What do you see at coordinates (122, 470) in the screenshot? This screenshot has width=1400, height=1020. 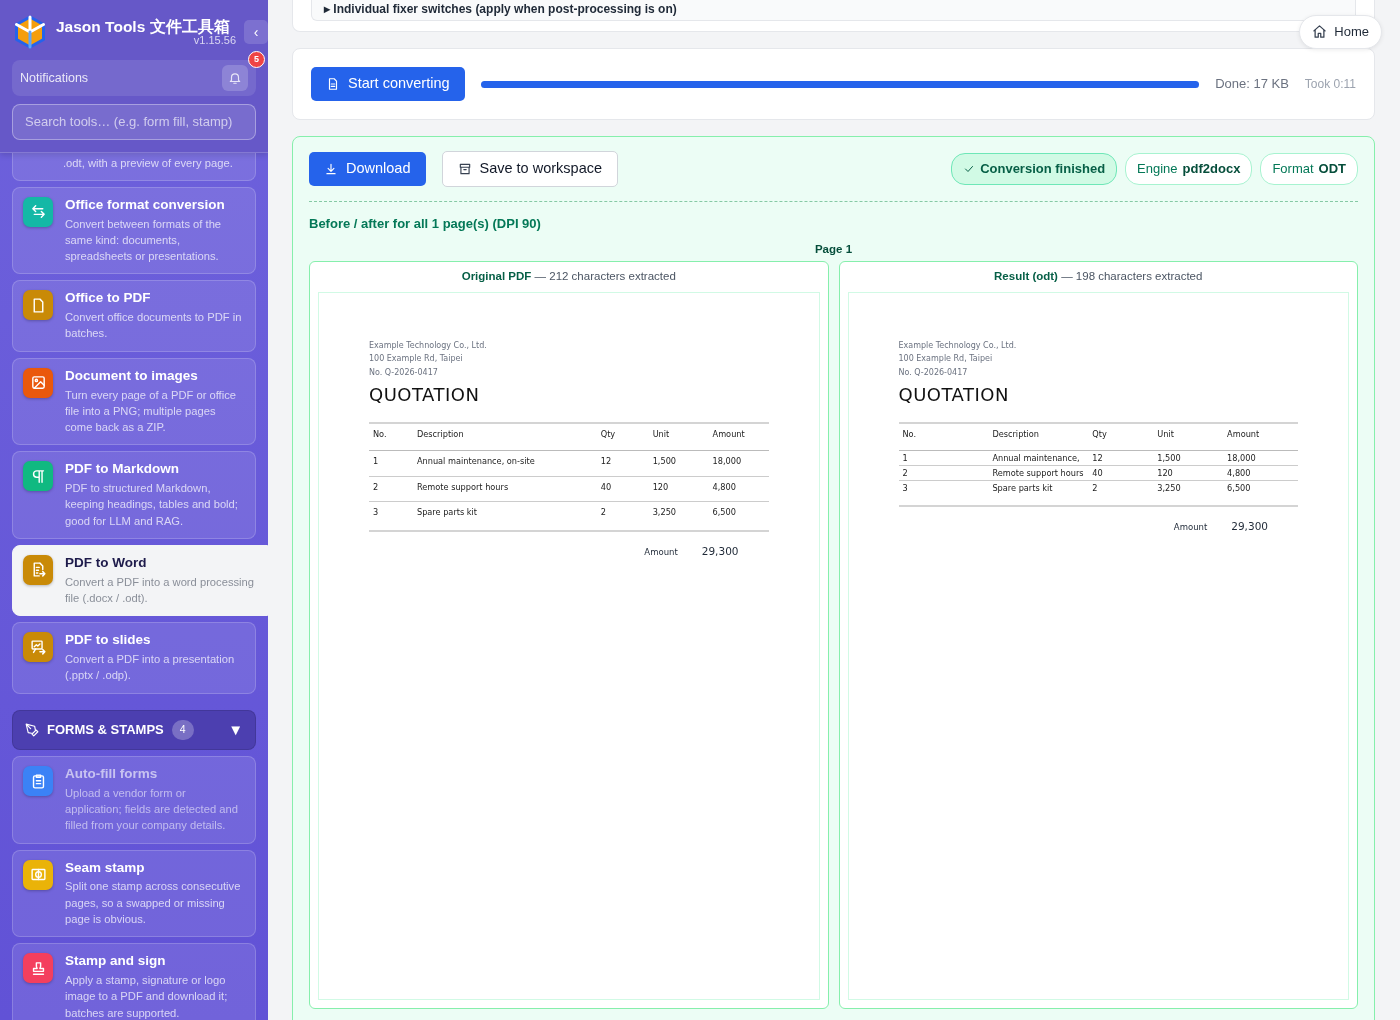 I see `tool-title: PDF to Markdown` at bounding box center [122, 470].